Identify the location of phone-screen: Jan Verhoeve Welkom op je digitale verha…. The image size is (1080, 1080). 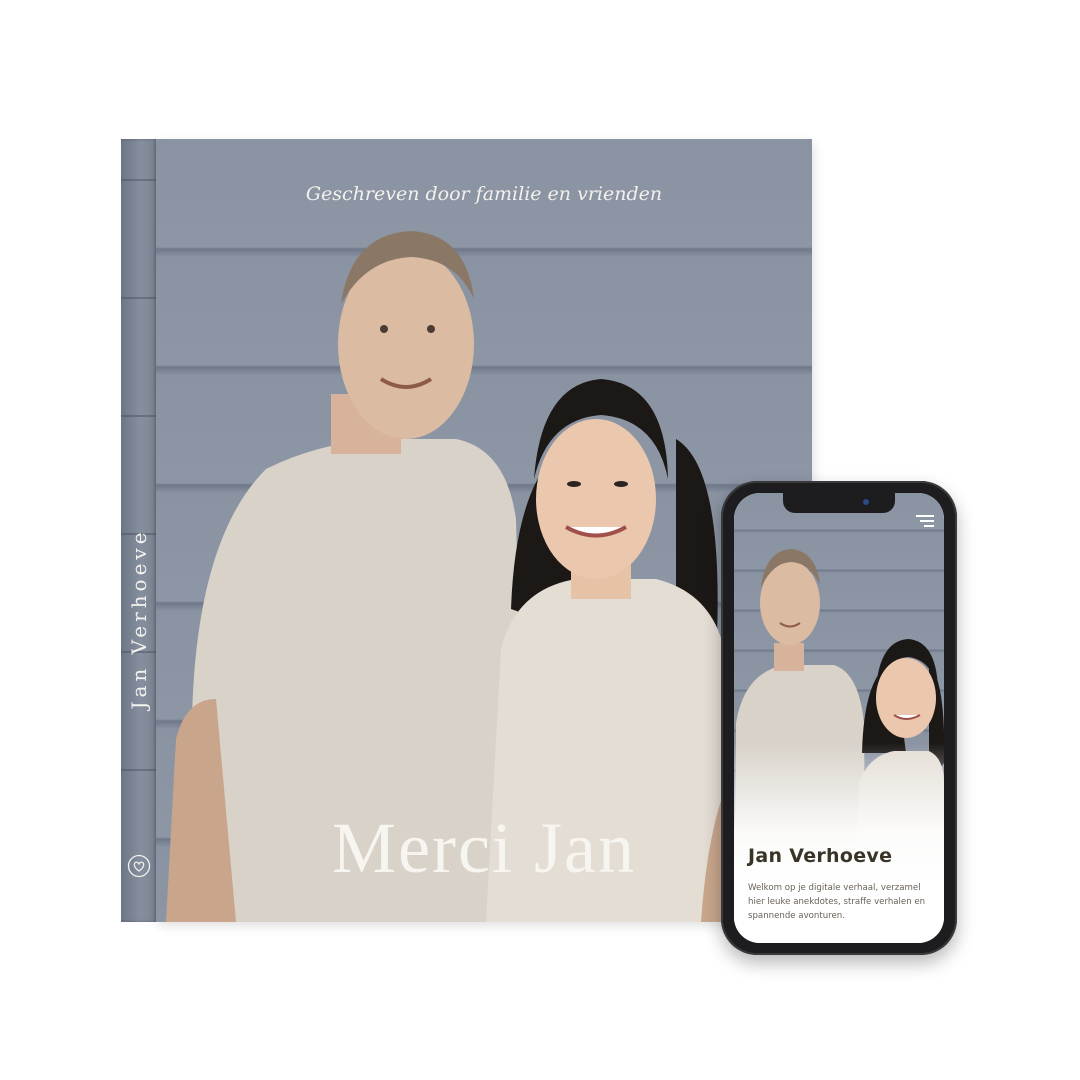
(839, 718).